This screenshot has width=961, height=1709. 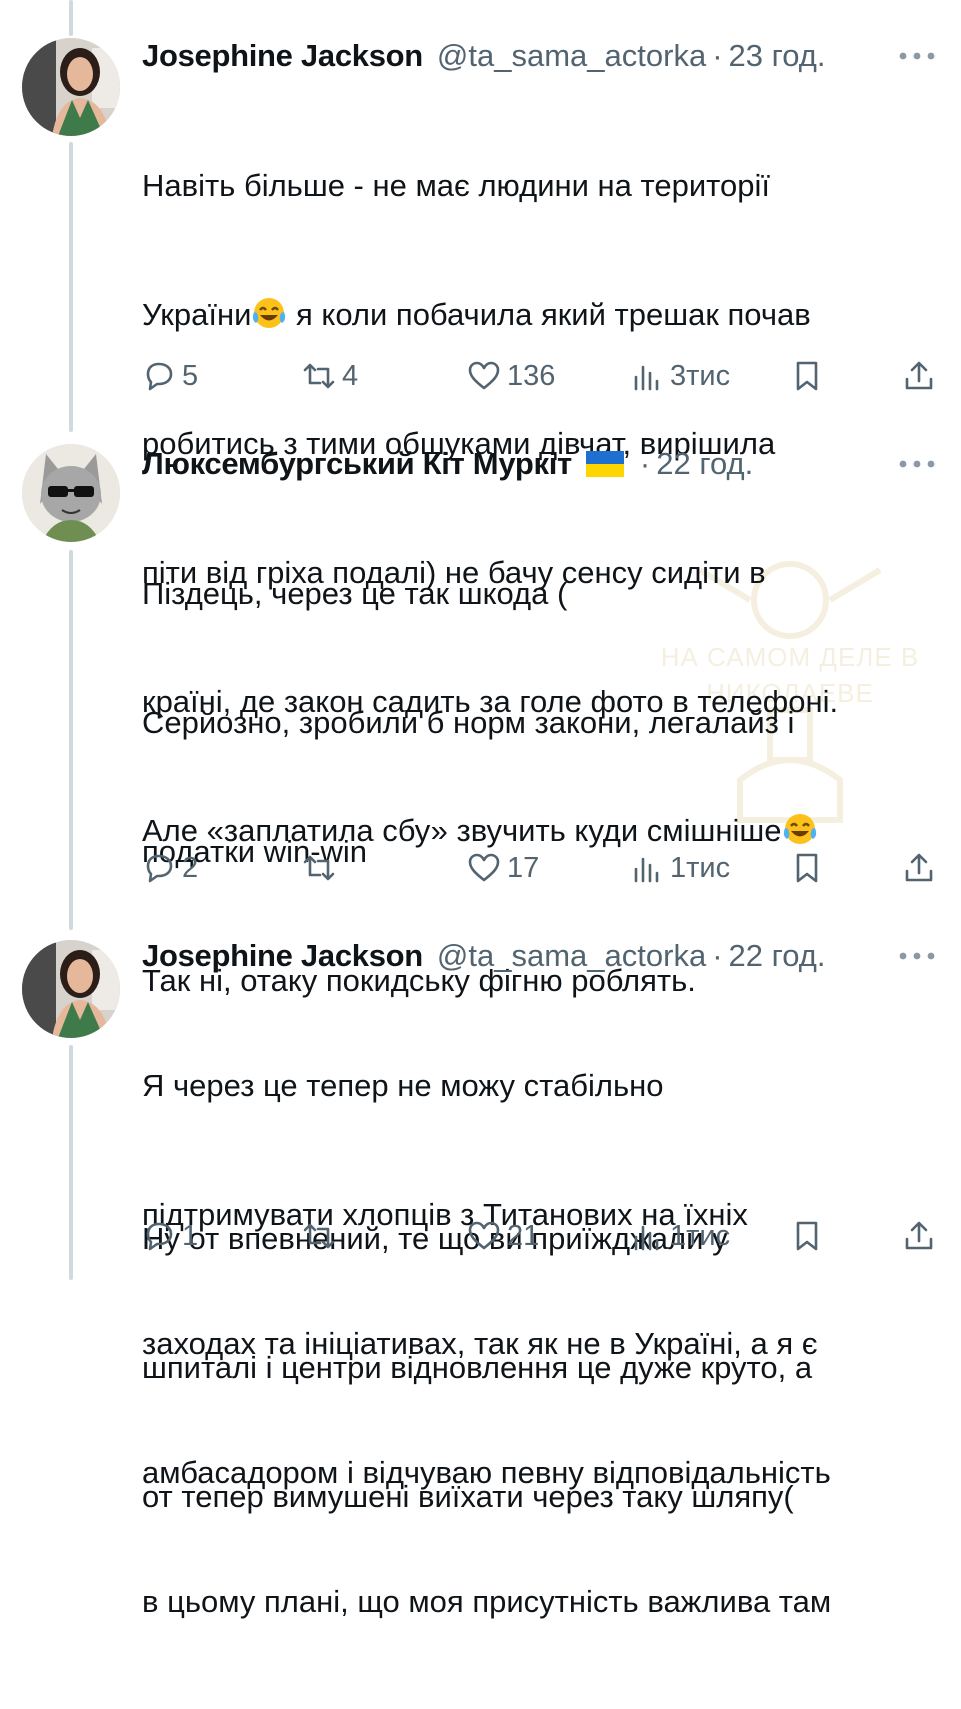 I want to click on reply-count: 1, so click(x=190, y=1235).